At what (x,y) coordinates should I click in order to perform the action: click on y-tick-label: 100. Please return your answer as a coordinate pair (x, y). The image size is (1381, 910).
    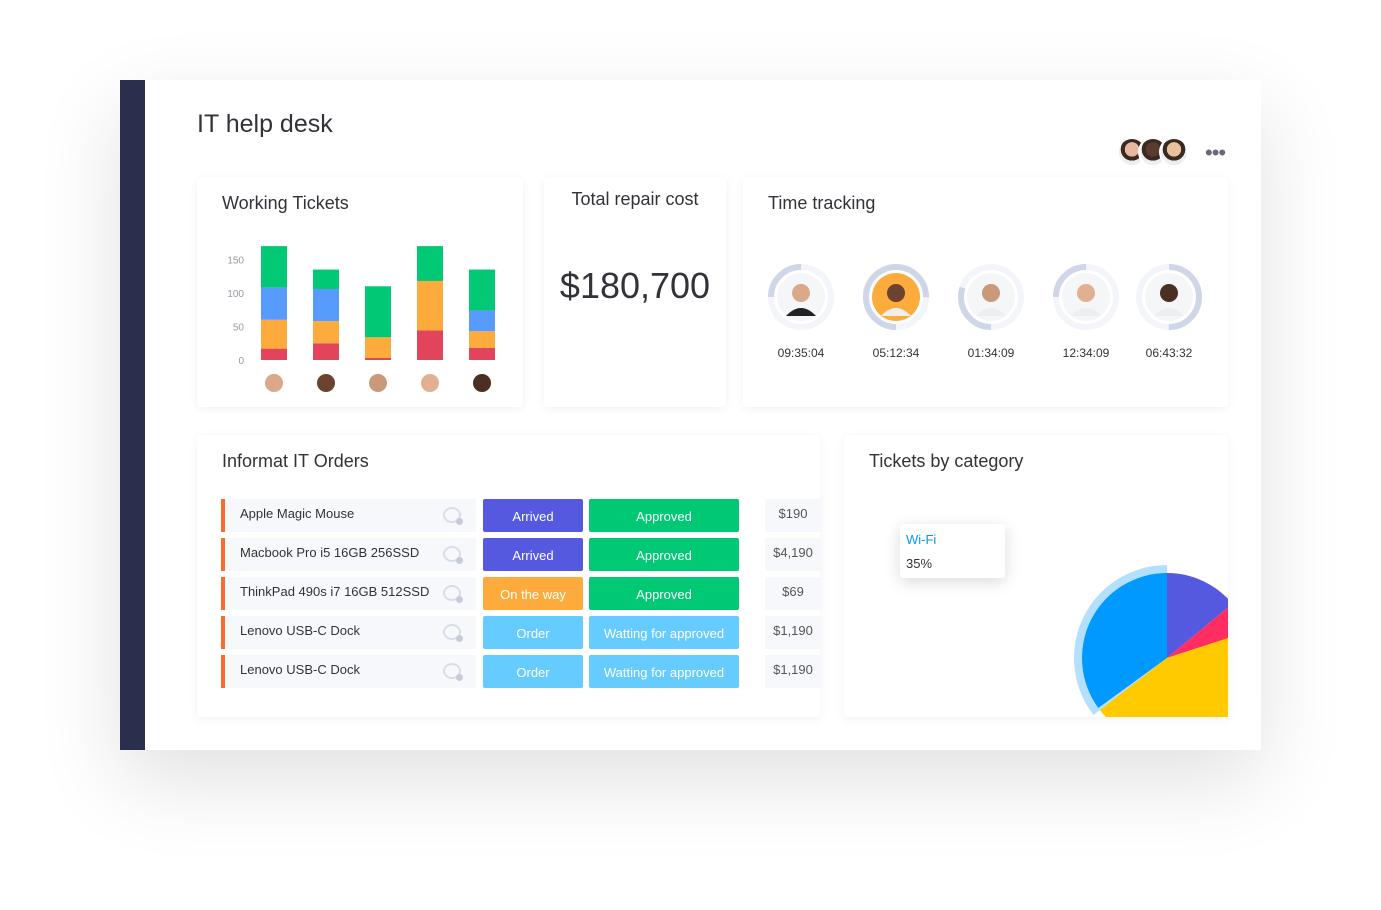
    Looking at the image, I should click on (235, 294).